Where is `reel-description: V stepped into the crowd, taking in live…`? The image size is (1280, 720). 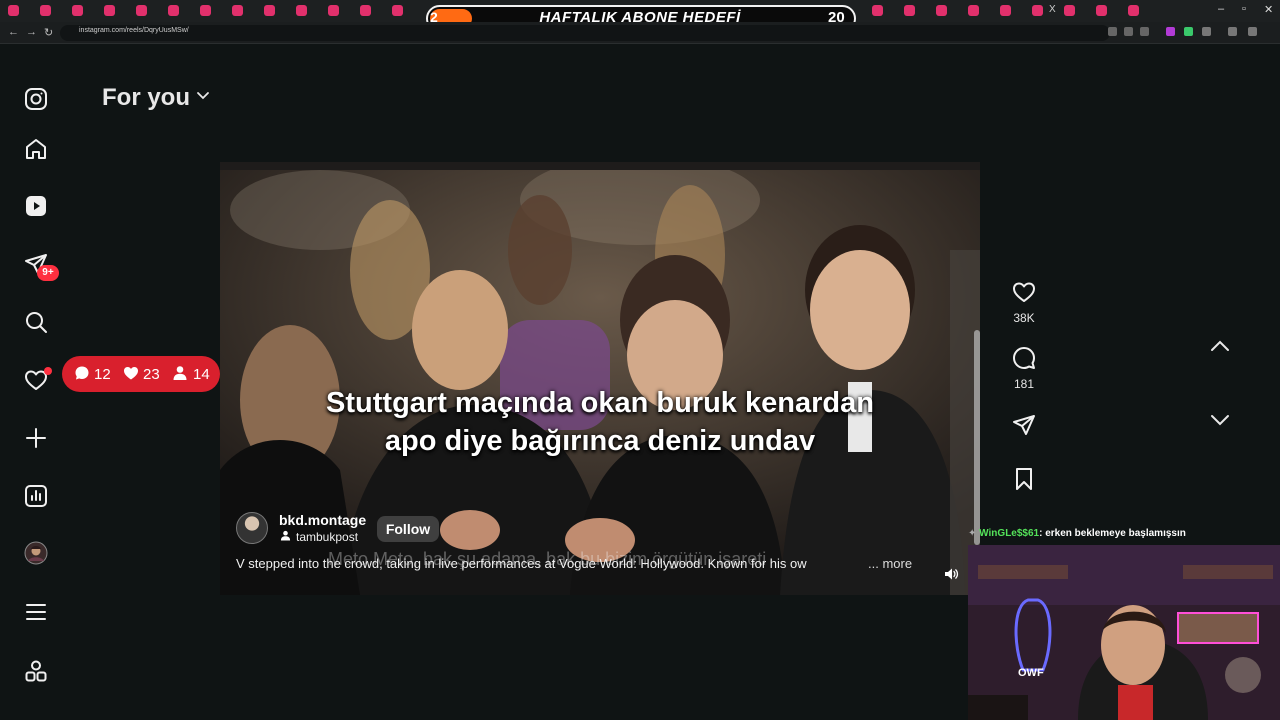
reel-description: V stepped into the crowd, taking in live… is located at coordinates (521, 563).